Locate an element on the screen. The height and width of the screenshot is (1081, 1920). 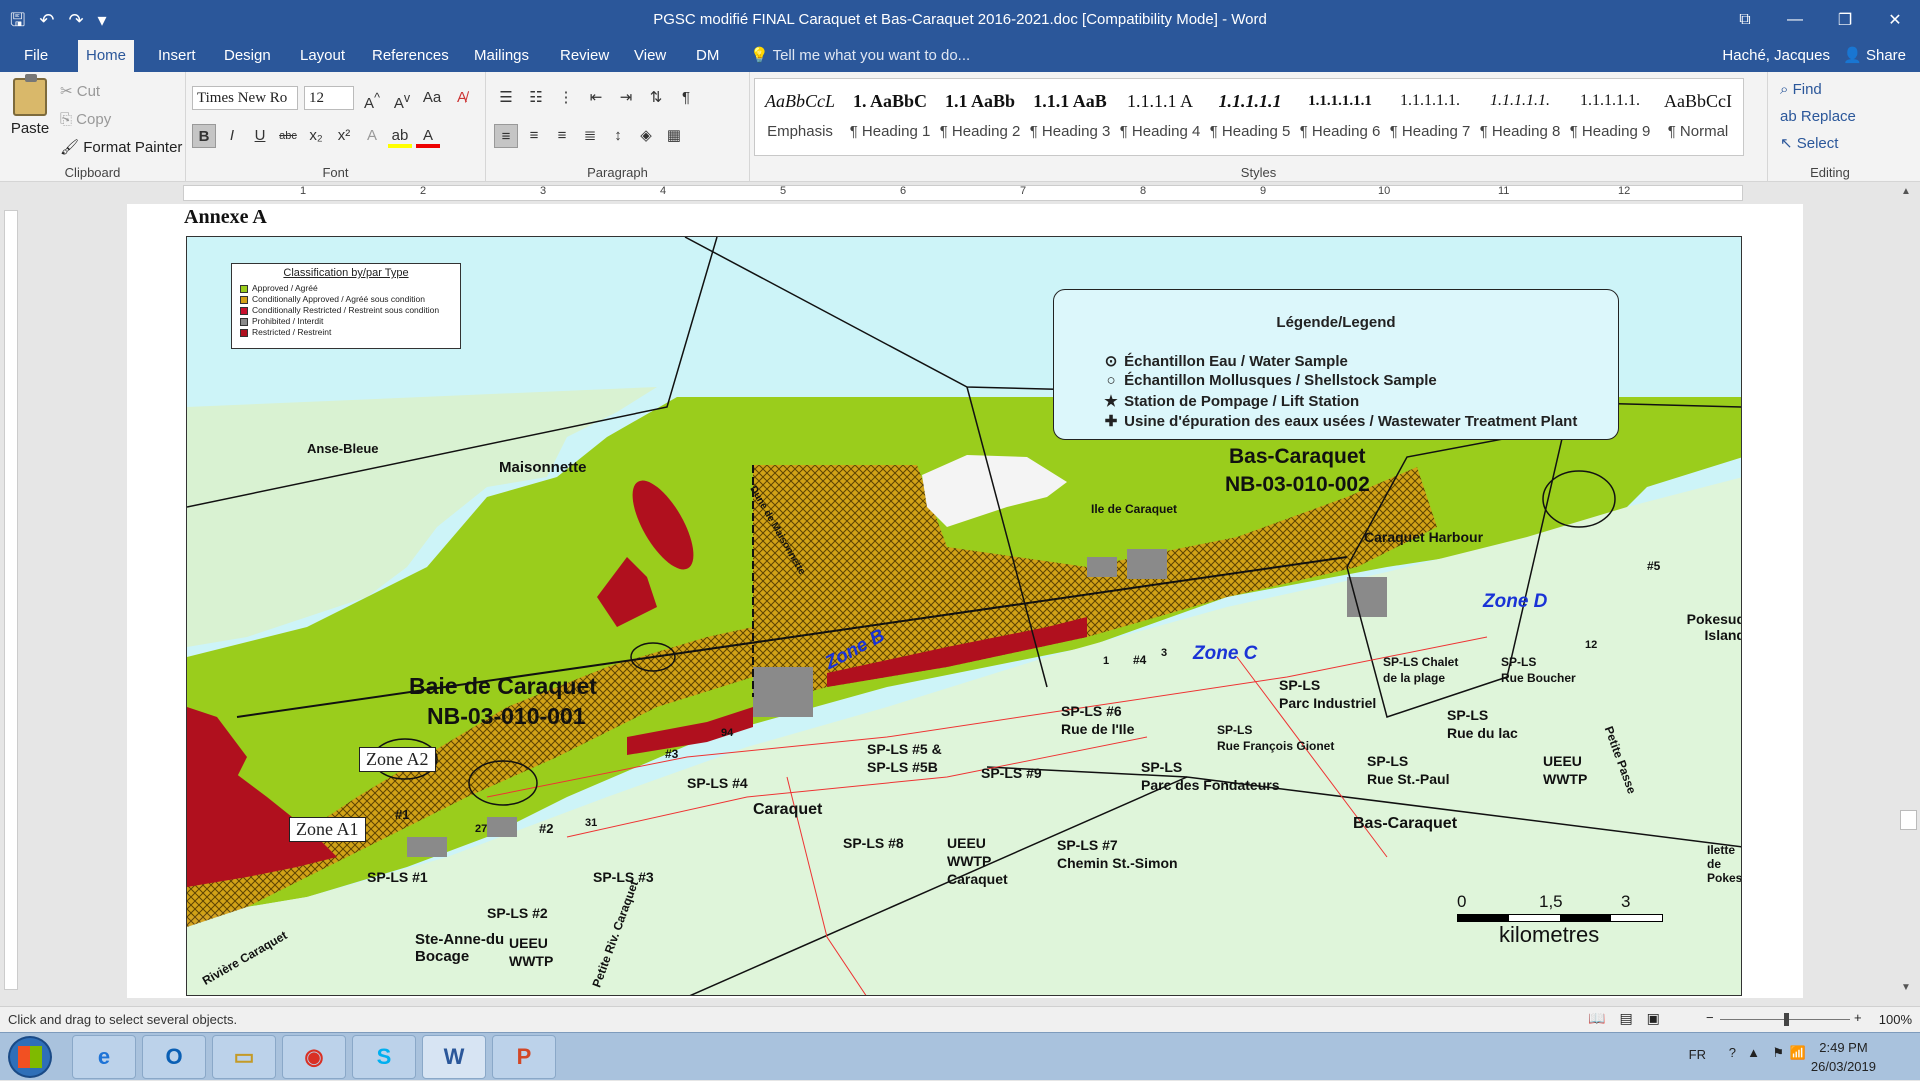
language-indicator: FR is located at coordinates (1697, 1054).